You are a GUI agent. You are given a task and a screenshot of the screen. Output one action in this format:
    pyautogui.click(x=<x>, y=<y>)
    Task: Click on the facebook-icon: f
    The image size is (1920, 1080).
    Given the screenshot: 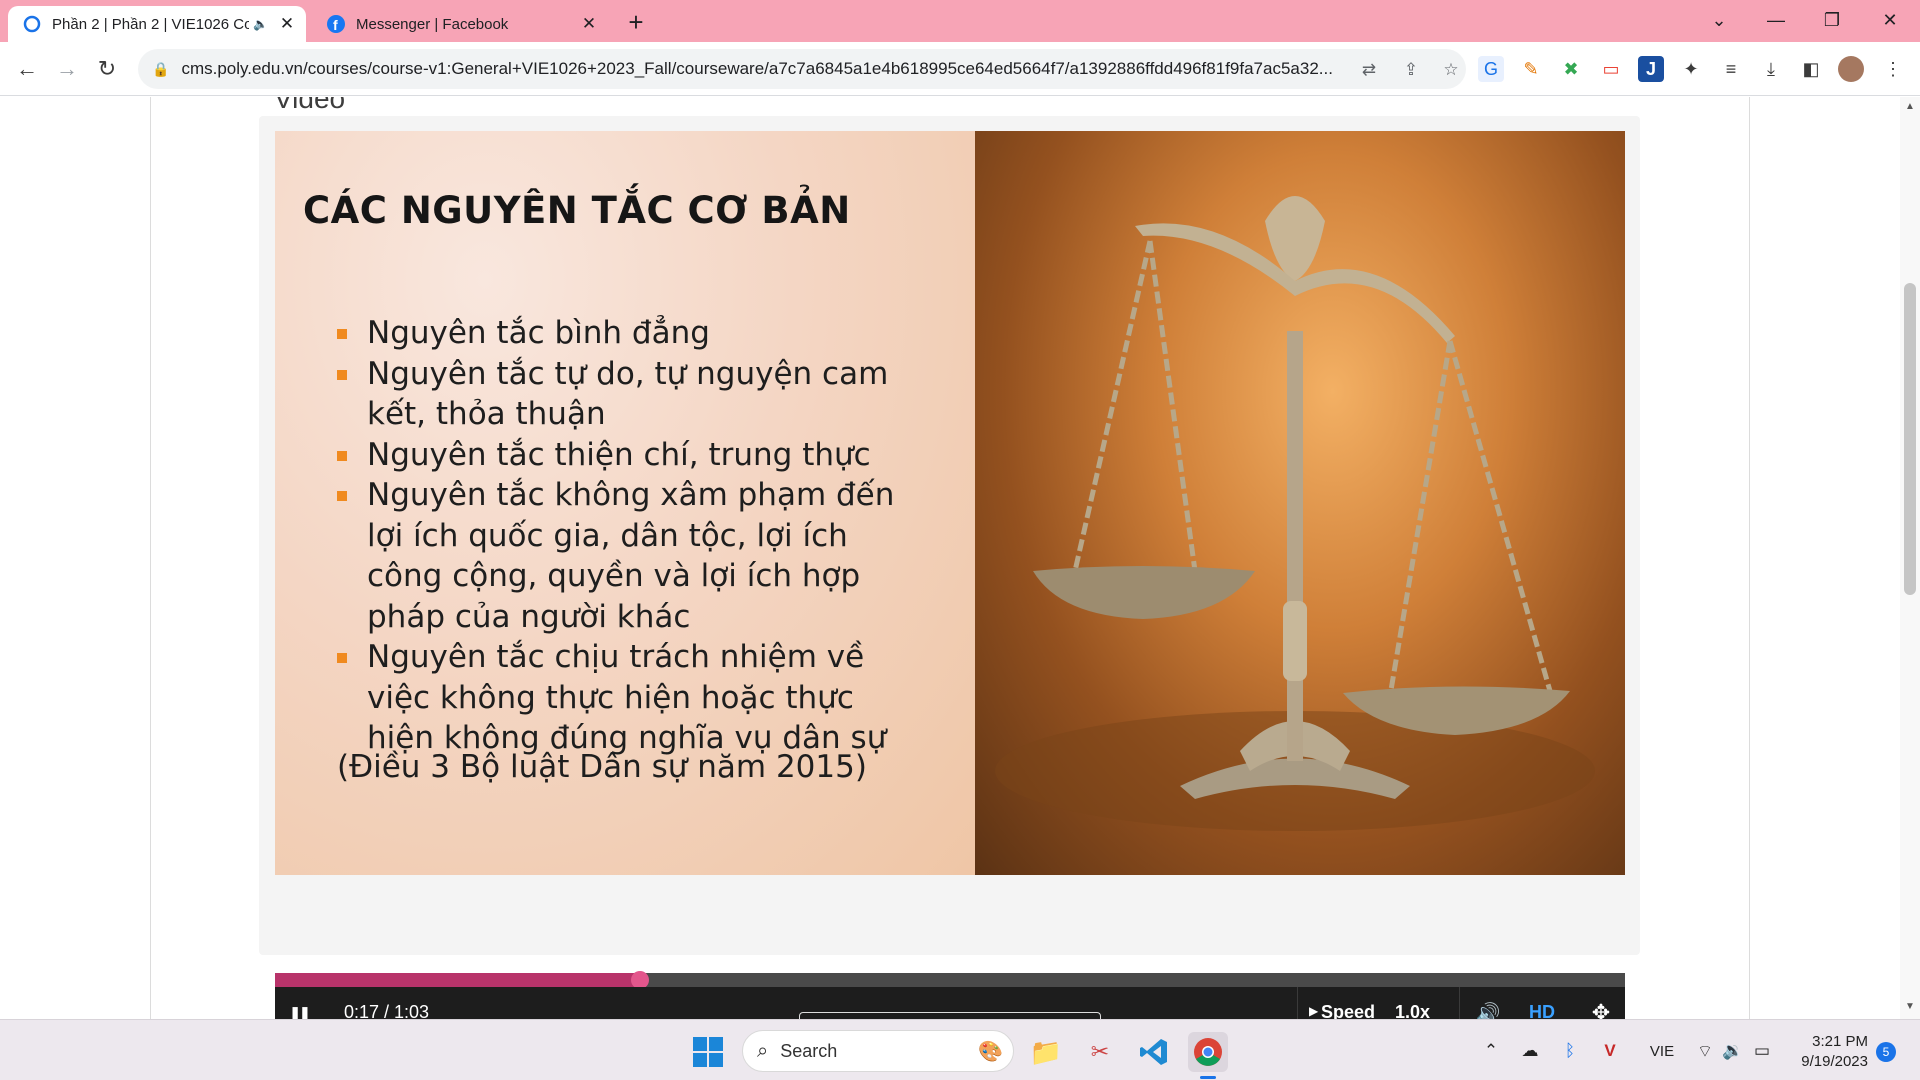 What is the action you would take?
    pyautogui.click(x=336, y=24)
    